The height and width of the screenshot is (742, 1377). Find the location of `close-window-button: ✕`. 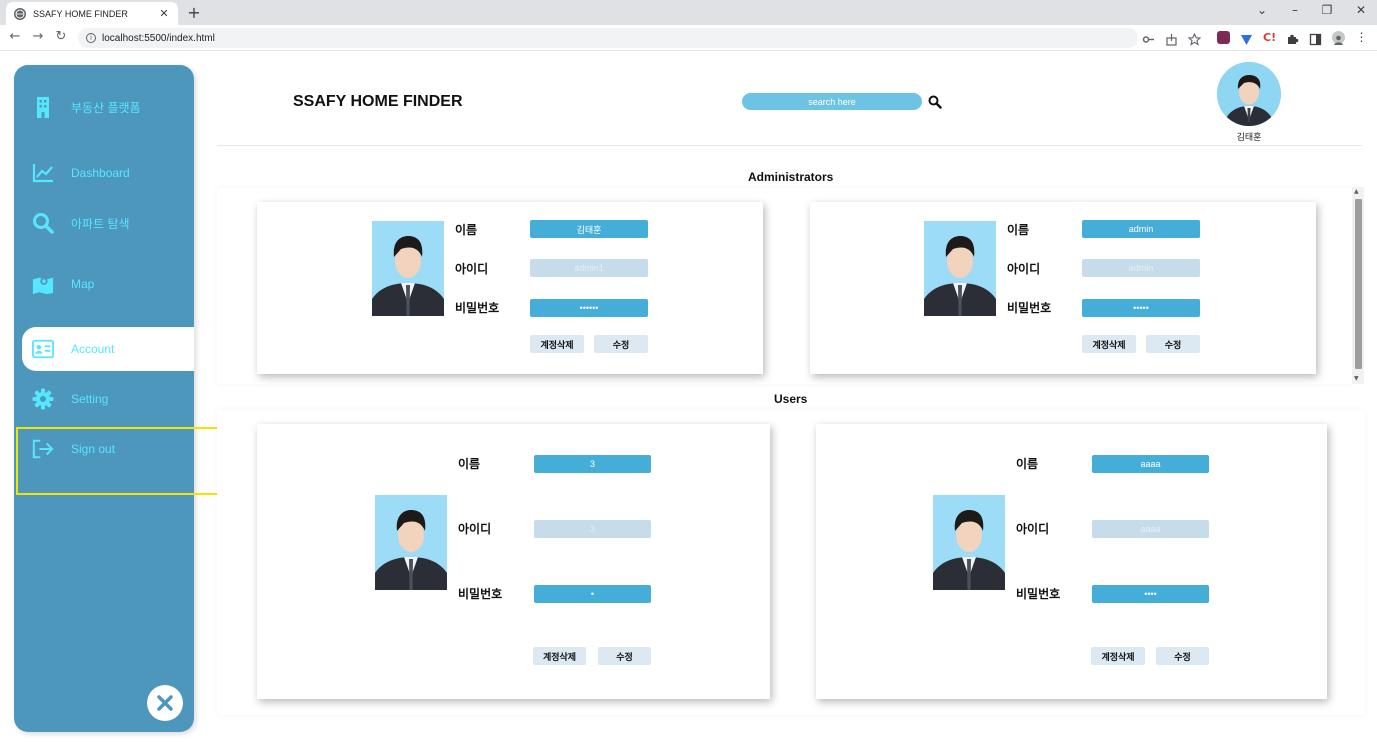

close-window-button: ✕ is located at coordinates (1361, 10).